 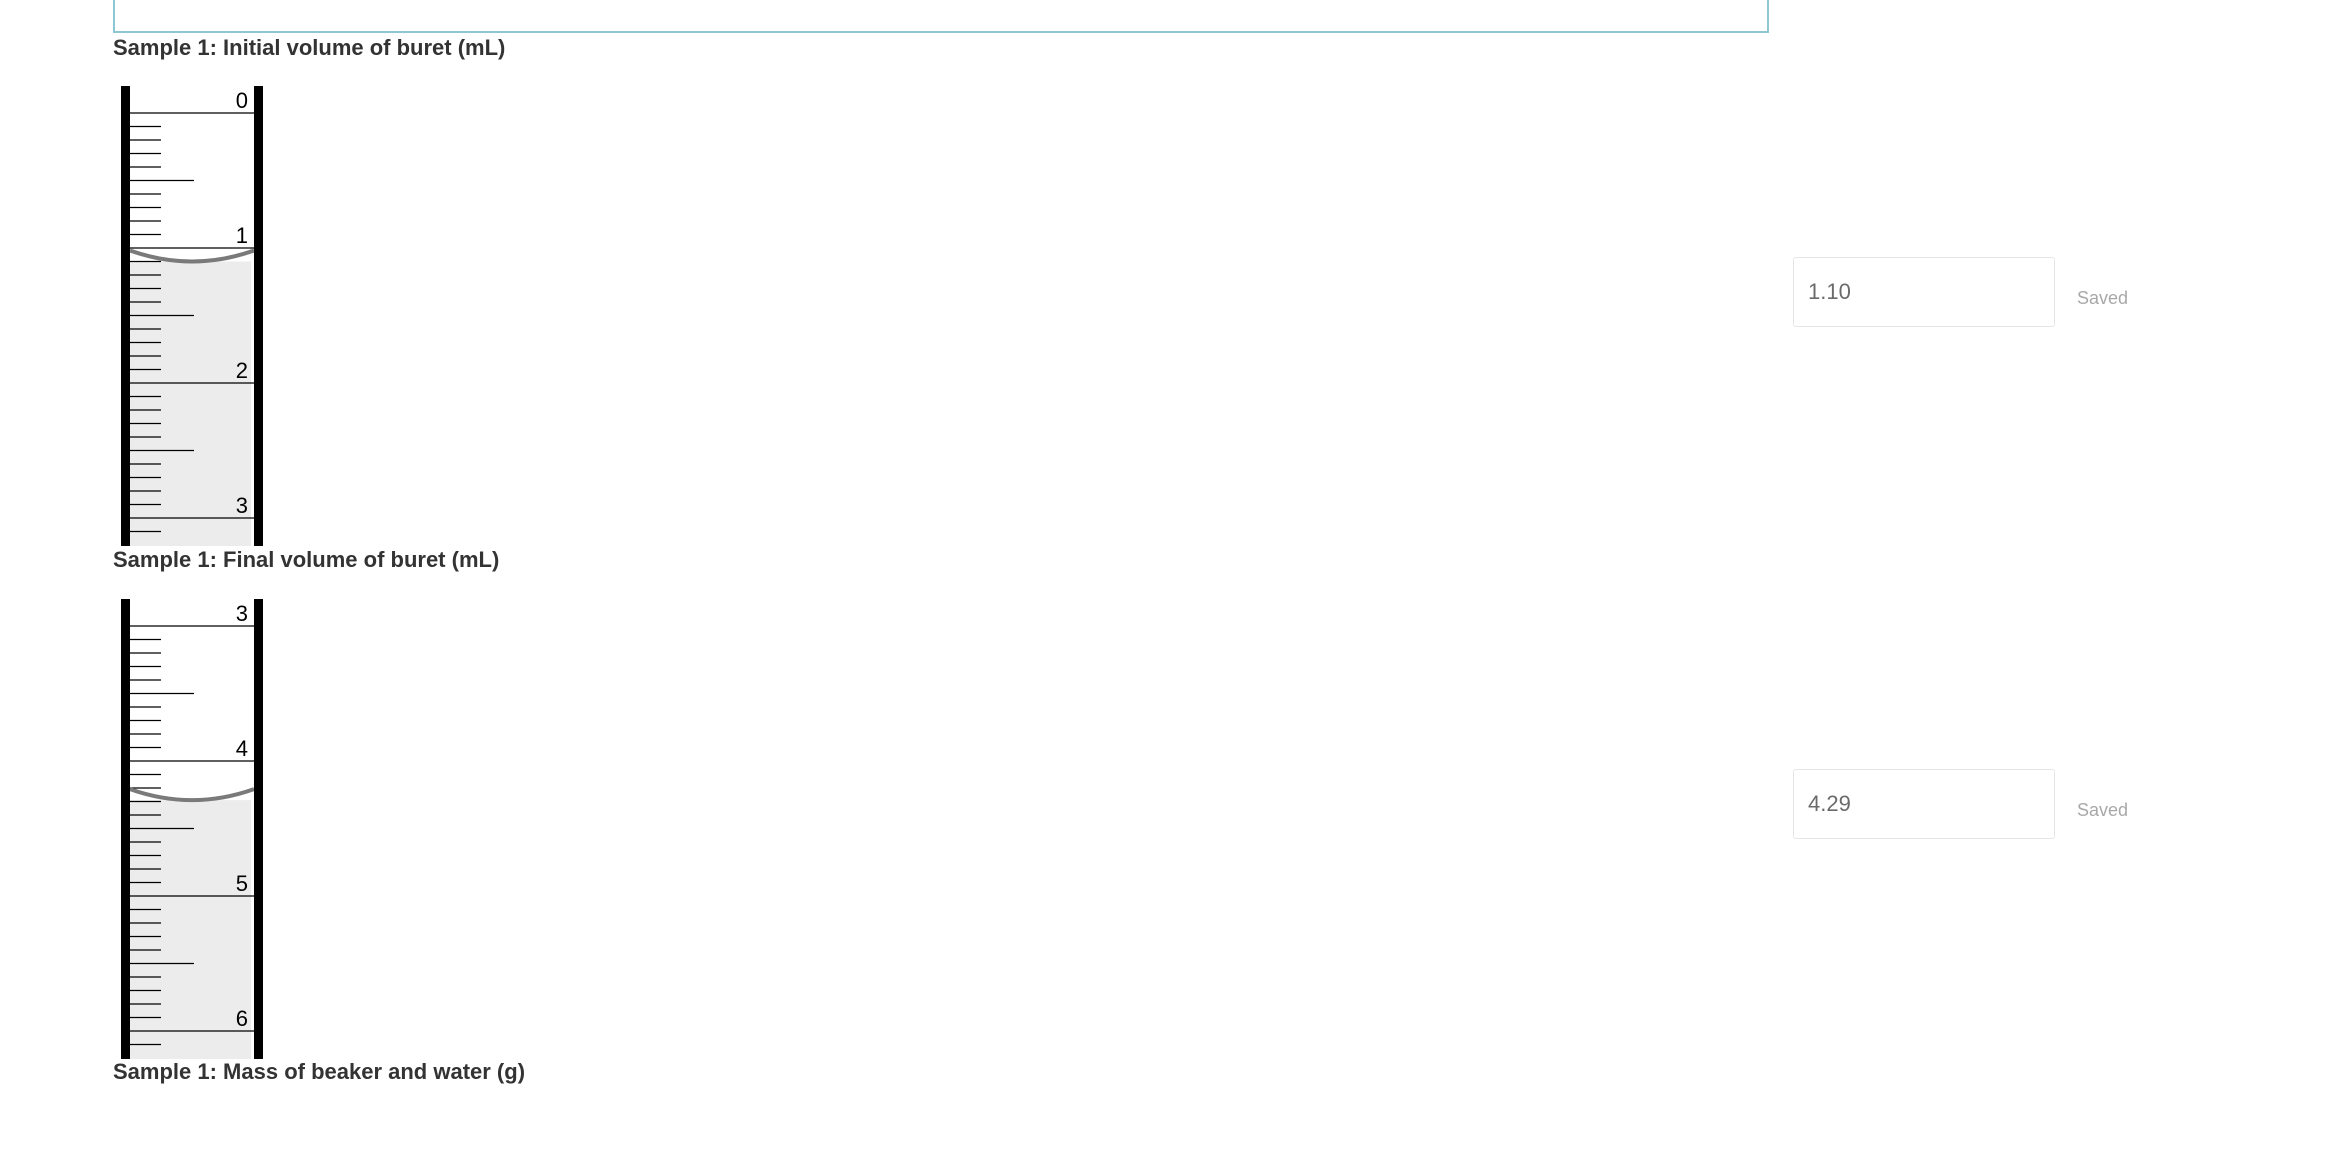 What do you see at coordinates (1924, 292) in the screenshot?
I see `initial-volume-input` at bounding box center [1924, 292].